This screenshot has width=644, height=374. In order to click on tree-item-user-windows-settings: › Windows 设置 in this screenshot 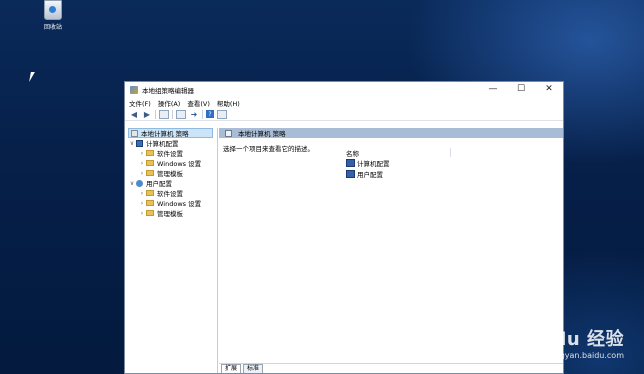, I will do `click(171, 203)`.